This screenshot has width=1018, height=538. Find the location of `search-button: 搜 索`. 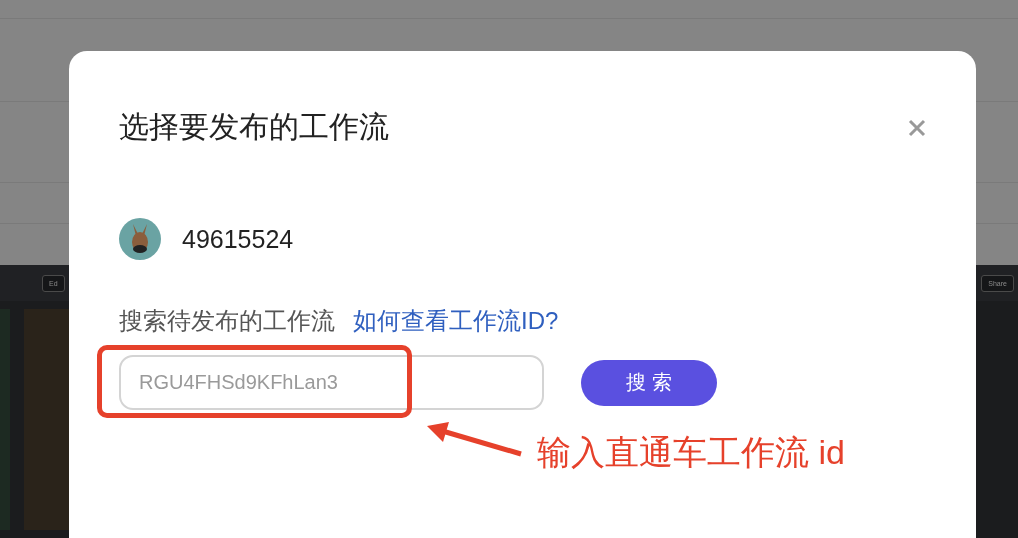

search-button: 搜 索 is located at coordinates (649, 382).